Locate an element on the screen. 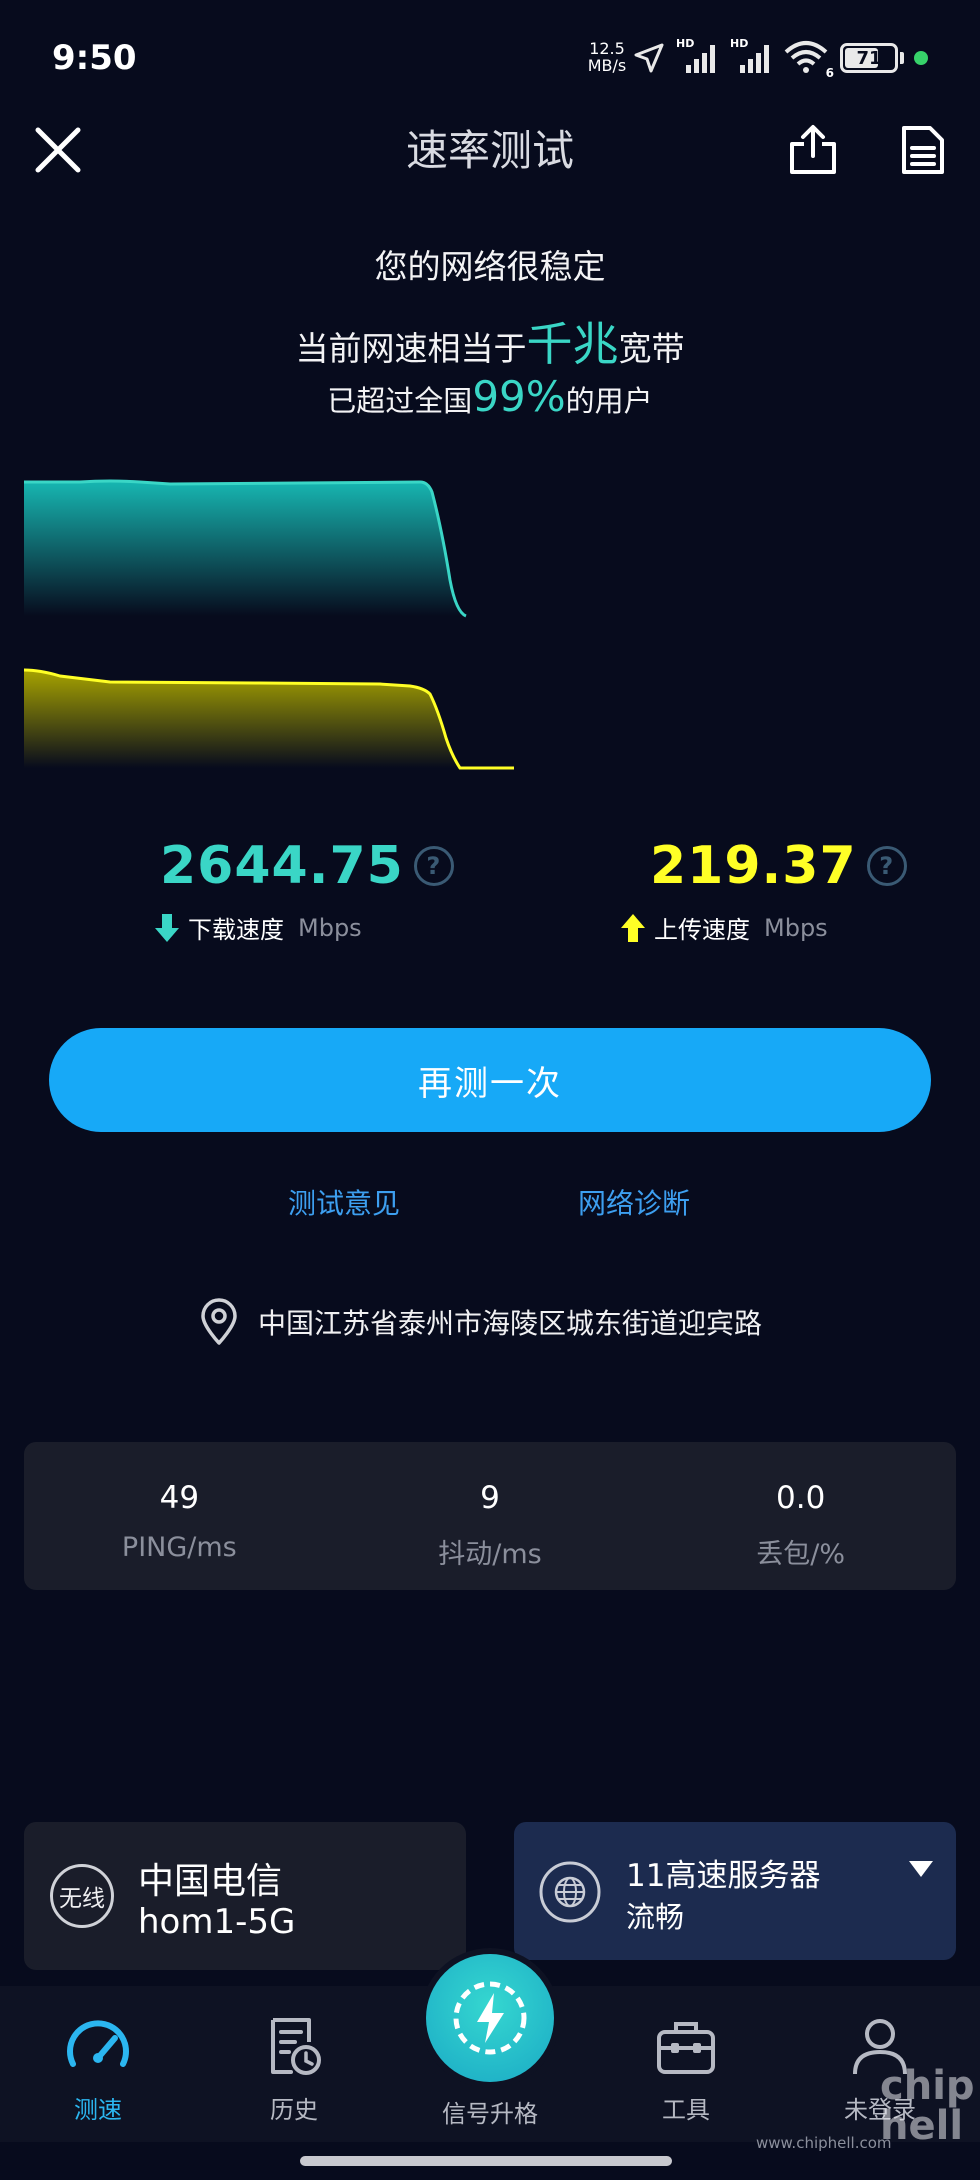  upload-unit: Mbps is located at coordinates (796, 927).